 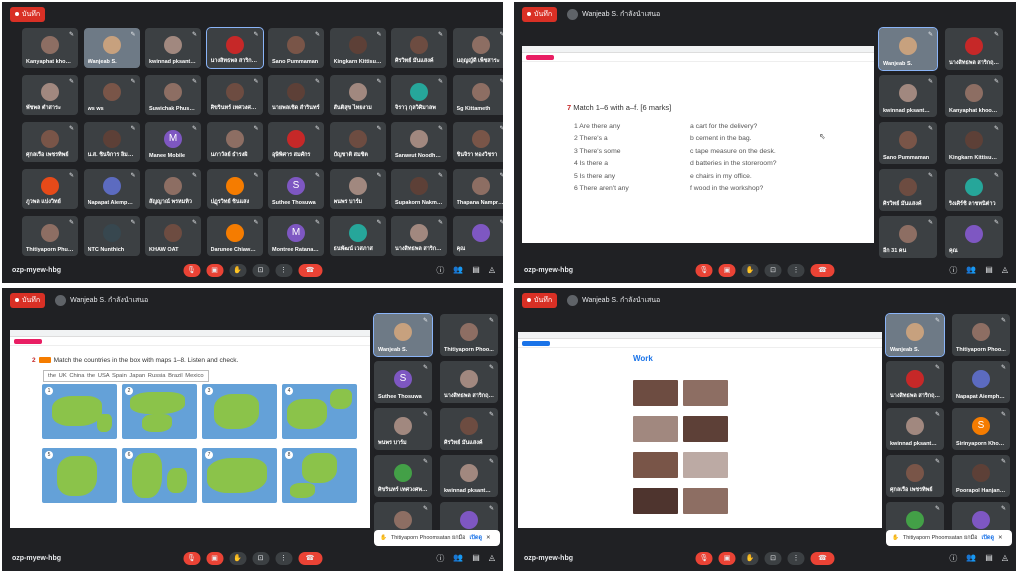 What do you see at coordinates (296, 142) in the screenshot?
I see `participant-tile: ✎ อุษิพิศาร สมศักร` at bounding box center [296, 142].